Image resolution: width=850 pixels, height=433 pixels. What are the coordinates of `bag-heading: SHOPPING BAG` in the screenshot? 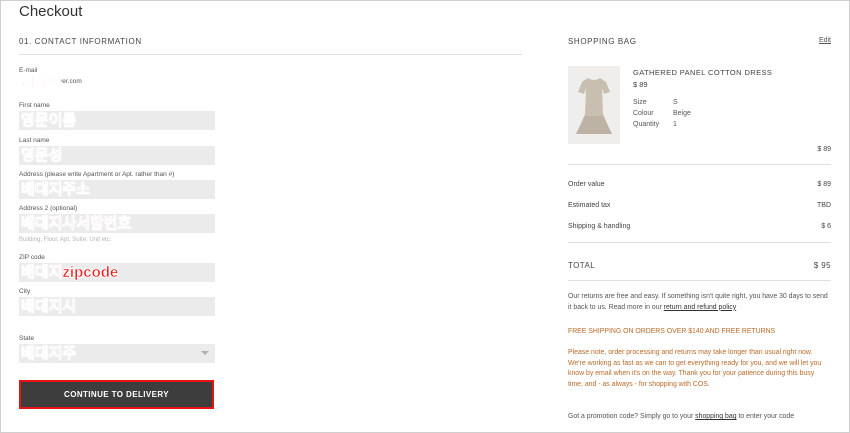 It's located at (602, 41).